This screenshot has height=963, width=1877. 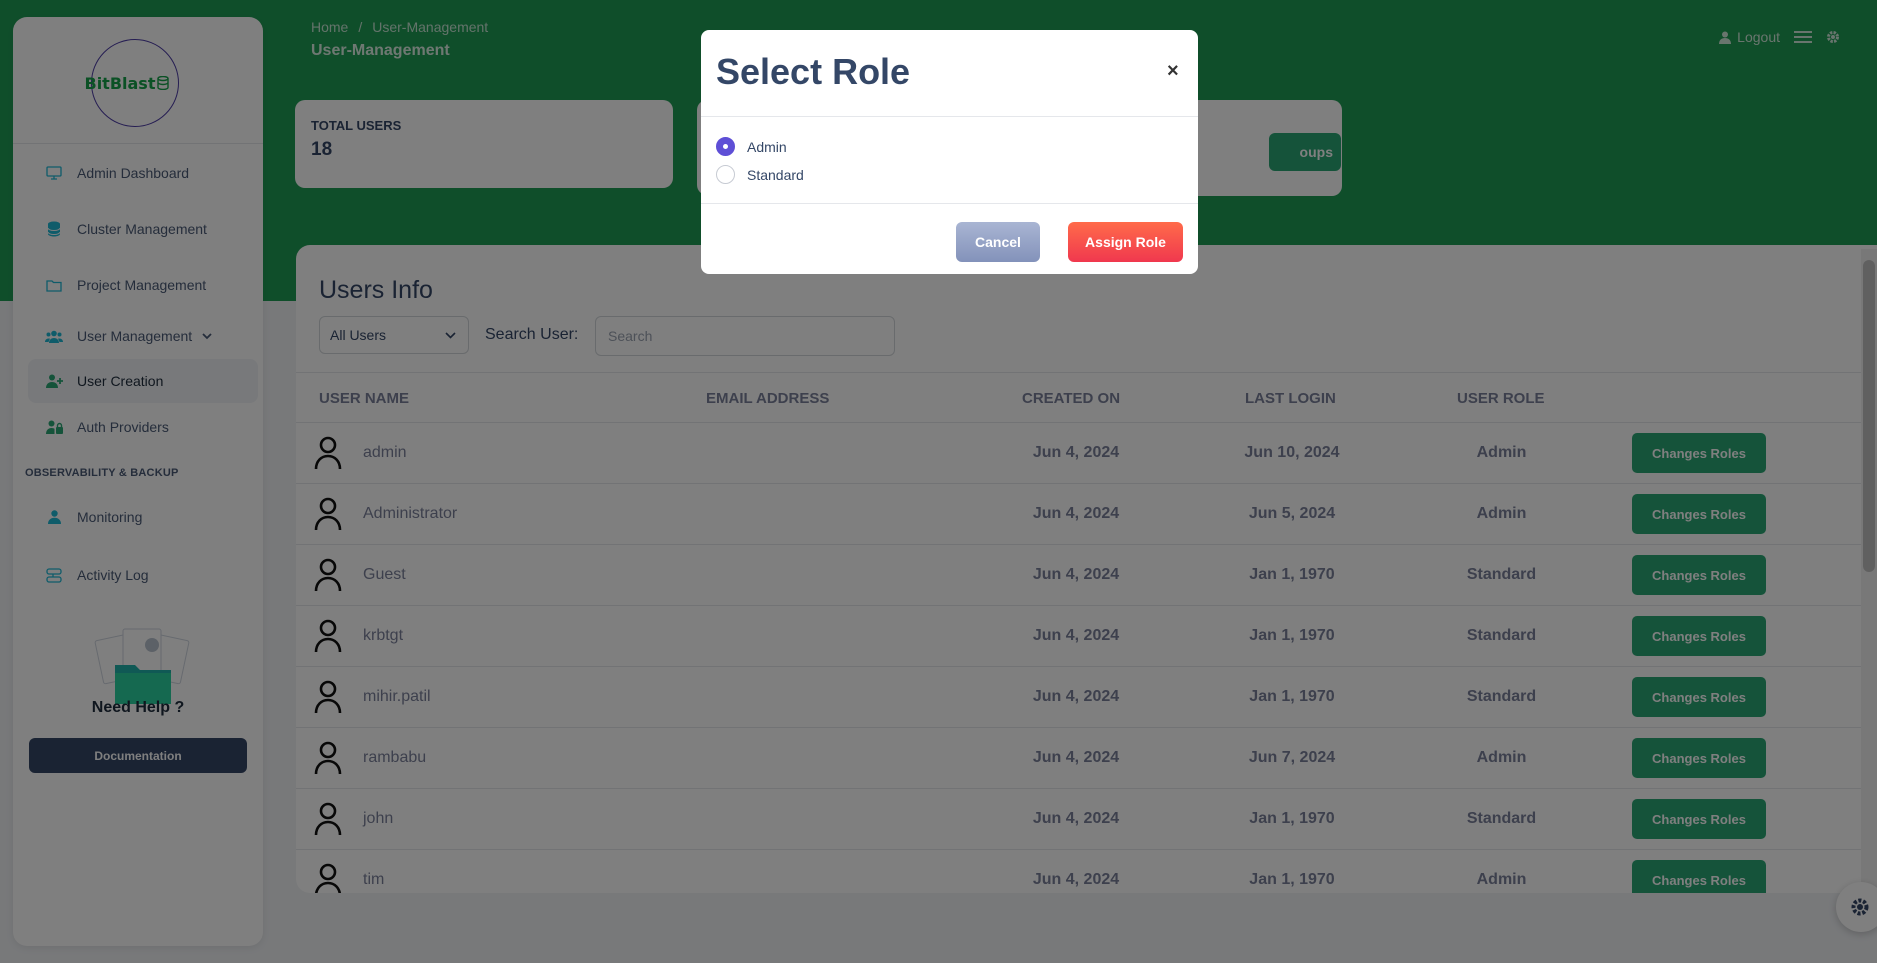 I want to click on role-radio-admin, so click(x=725, y=146).